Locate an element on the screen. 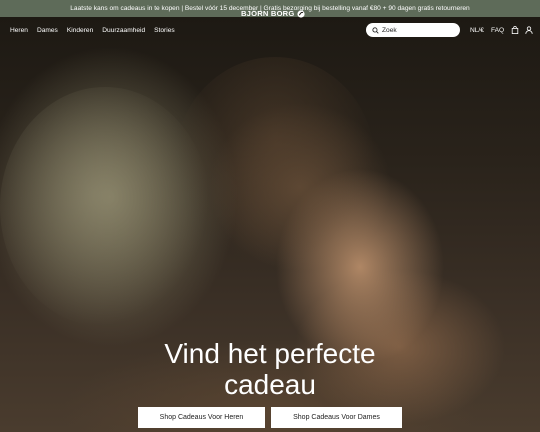 The height and width of the screenshot is (432, 540). locale-selector: NL/€ is located at coordinates (477, 30).